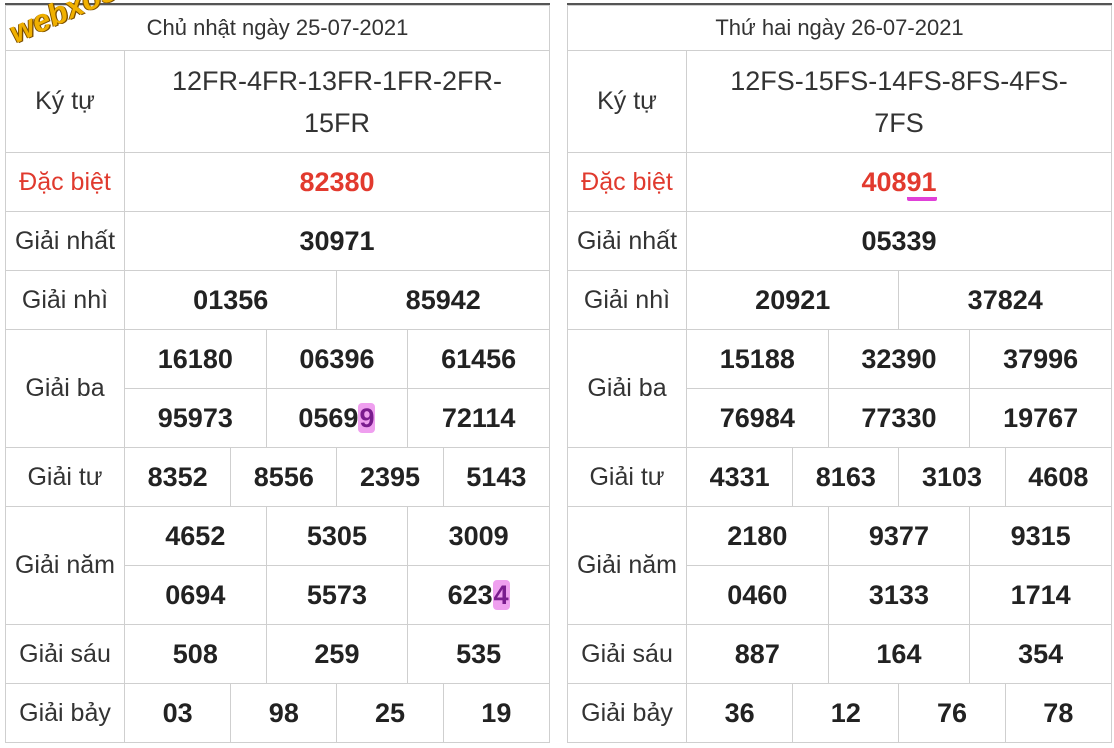 This screenshot has width=1114, height=748. What do you see at coordinates (501, 594) in the screenshot?
I see `highlight-mark: 4` at bounding box center [501, 594].